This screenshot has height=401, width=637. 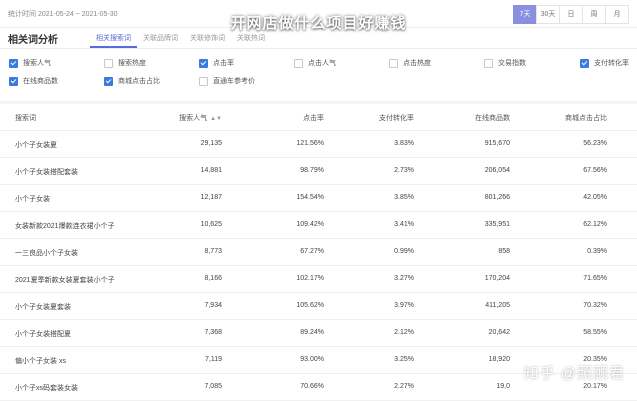 What do you see at coordinates (213, 359) in the screenshot?
I see `search-popularity-cell: 7,119` at bounding box center [213, 359].